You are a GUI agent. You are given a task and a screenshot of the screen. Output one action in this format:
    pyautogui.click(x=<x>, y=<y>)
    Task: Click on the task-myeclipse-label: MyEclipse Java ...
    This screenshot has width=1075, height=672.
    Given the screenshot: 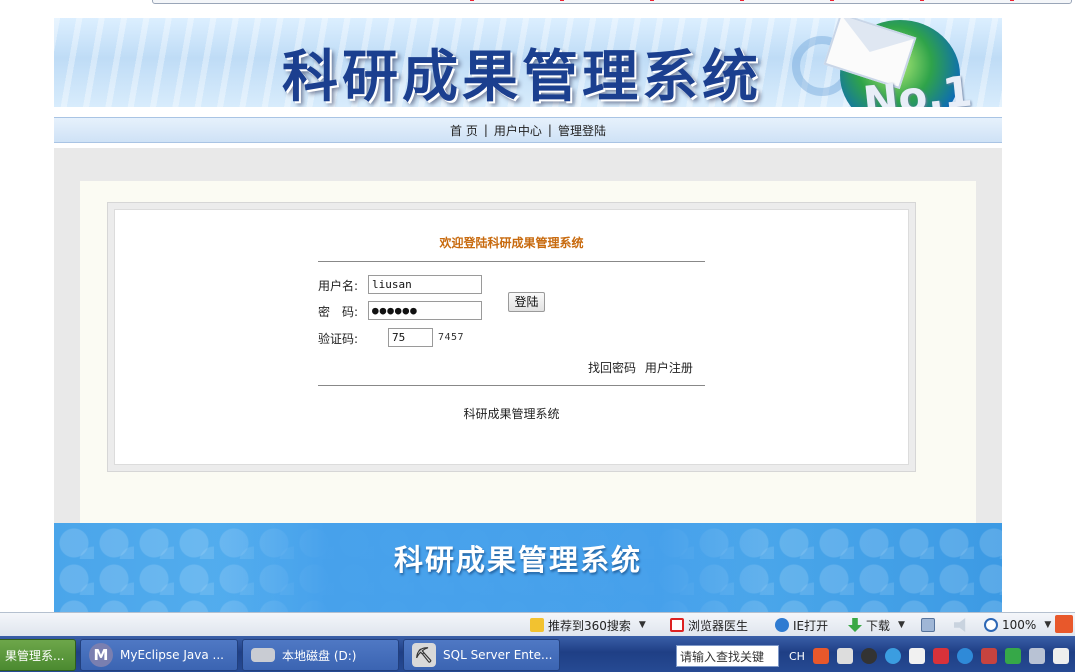 What is the action you would take?
    pyautogui.click(x=172, y=655)
    